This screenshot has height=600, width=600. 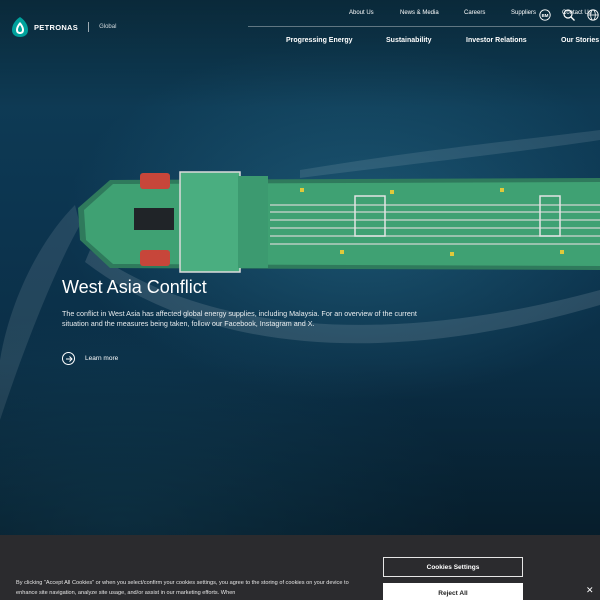 I want to click on language-badge-text: BM, so click(x=545, y=15).